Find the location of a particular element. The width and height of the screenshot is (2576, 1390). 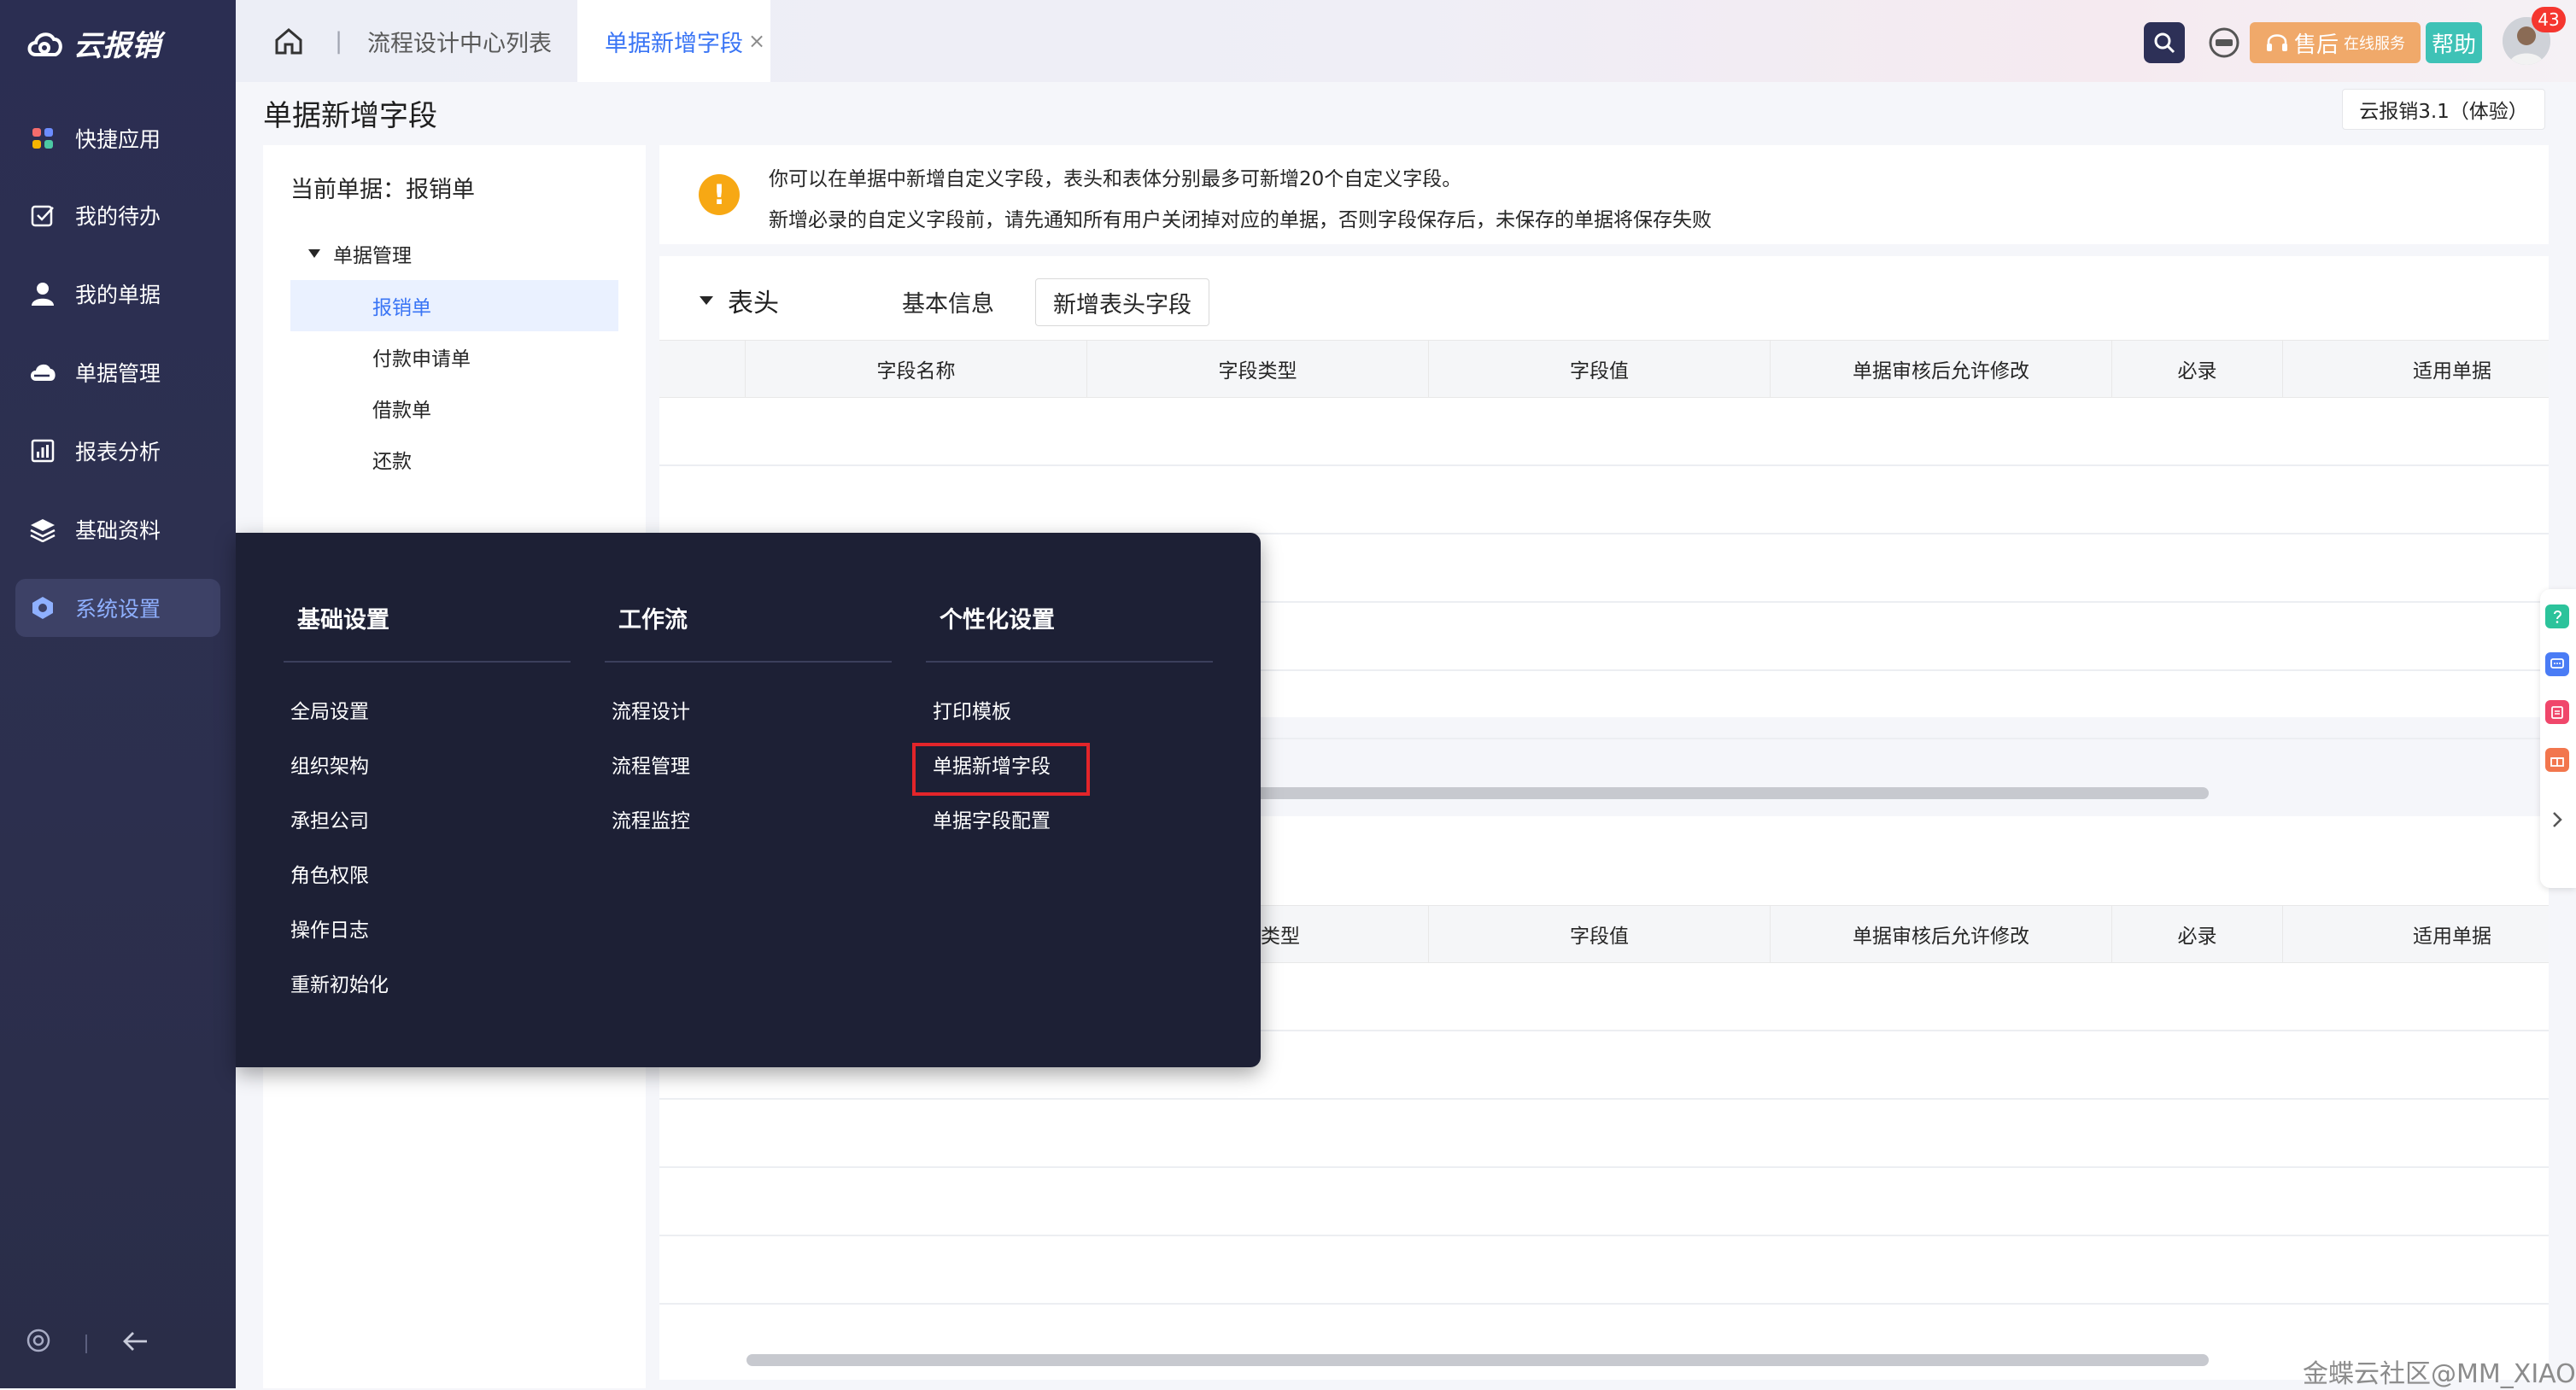

col-applicable-doc: 适用单据 is located at coordinates (2429, 934).